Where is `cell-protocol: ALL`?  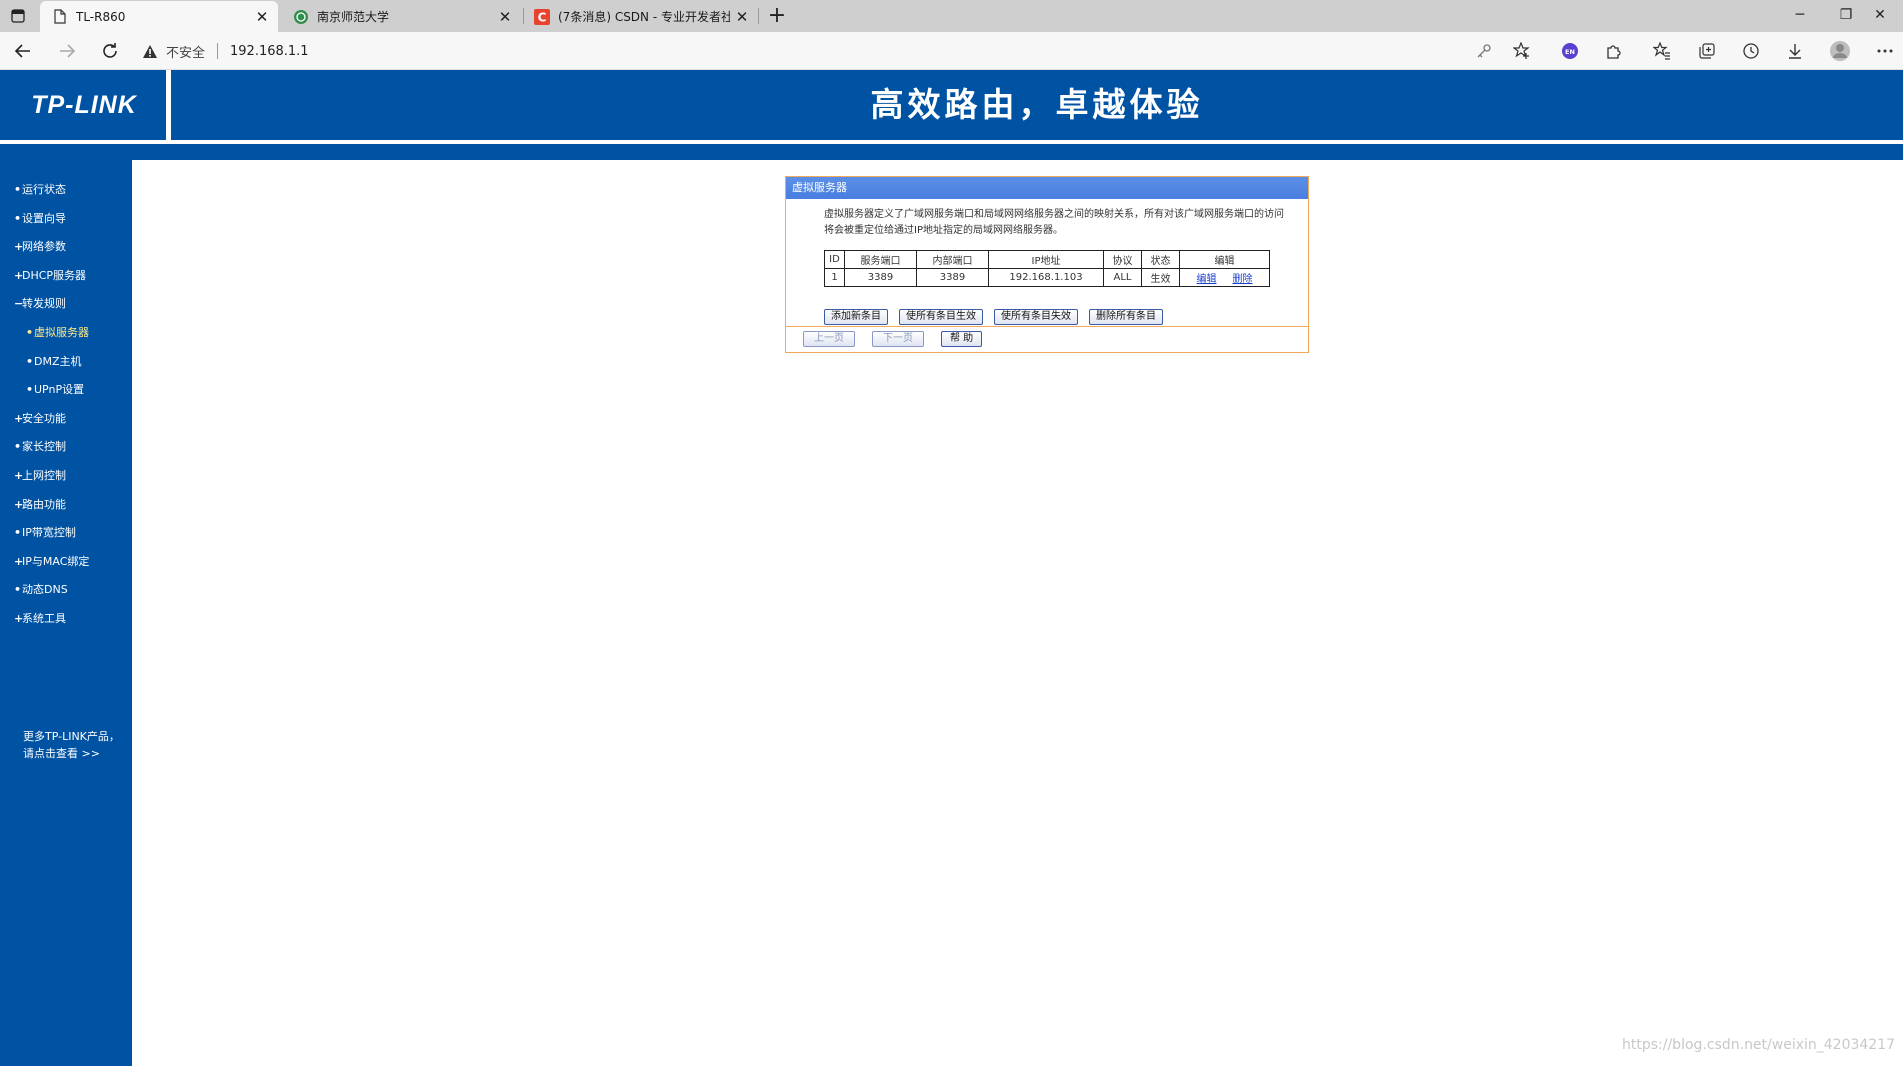
cell-protocol: ALL is located at coordinates (1122, 277).